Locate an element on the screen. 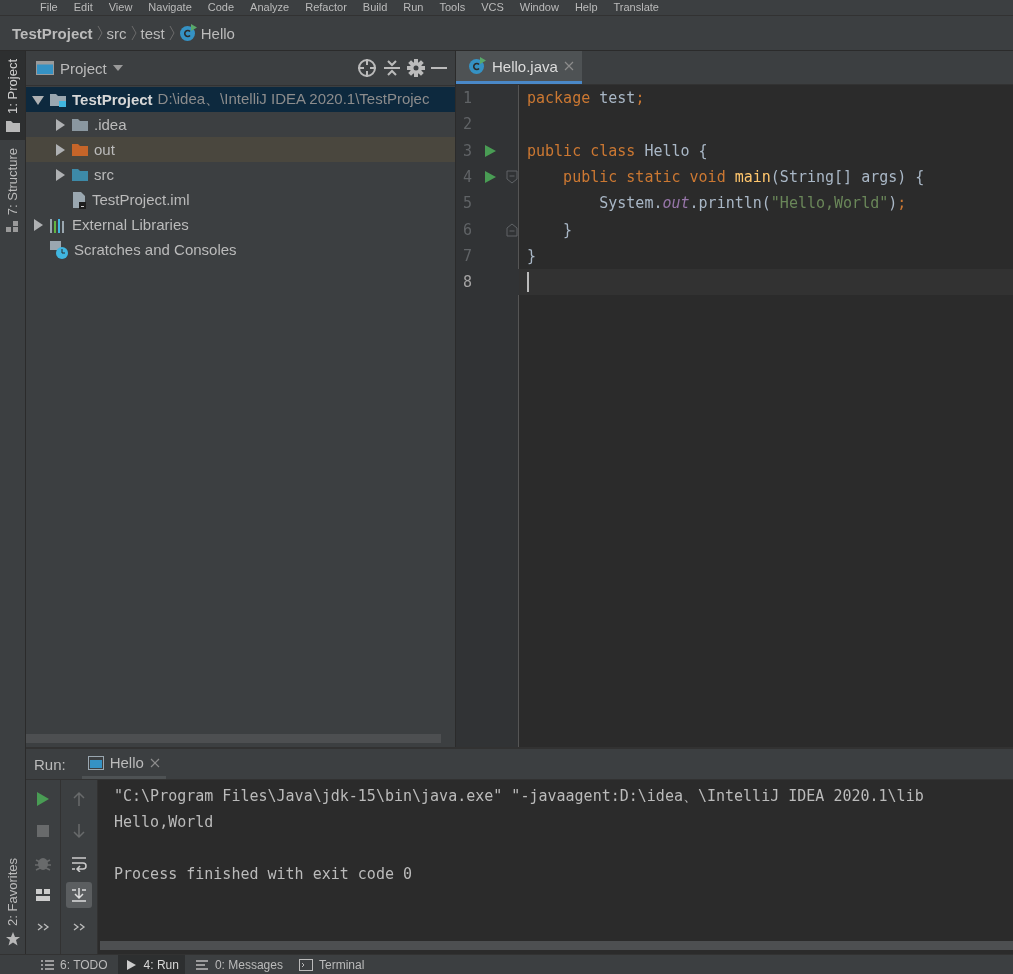 The image size is (1013, 974). menu-item: Analyze is located at coordinates (270, 7).